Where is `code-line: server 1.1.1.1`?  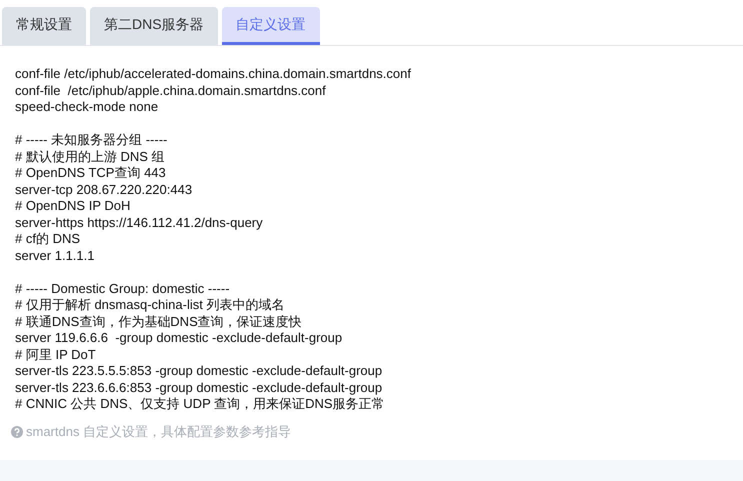
code-line: server 1.1.1.1 is located at coordinates (55, 256).